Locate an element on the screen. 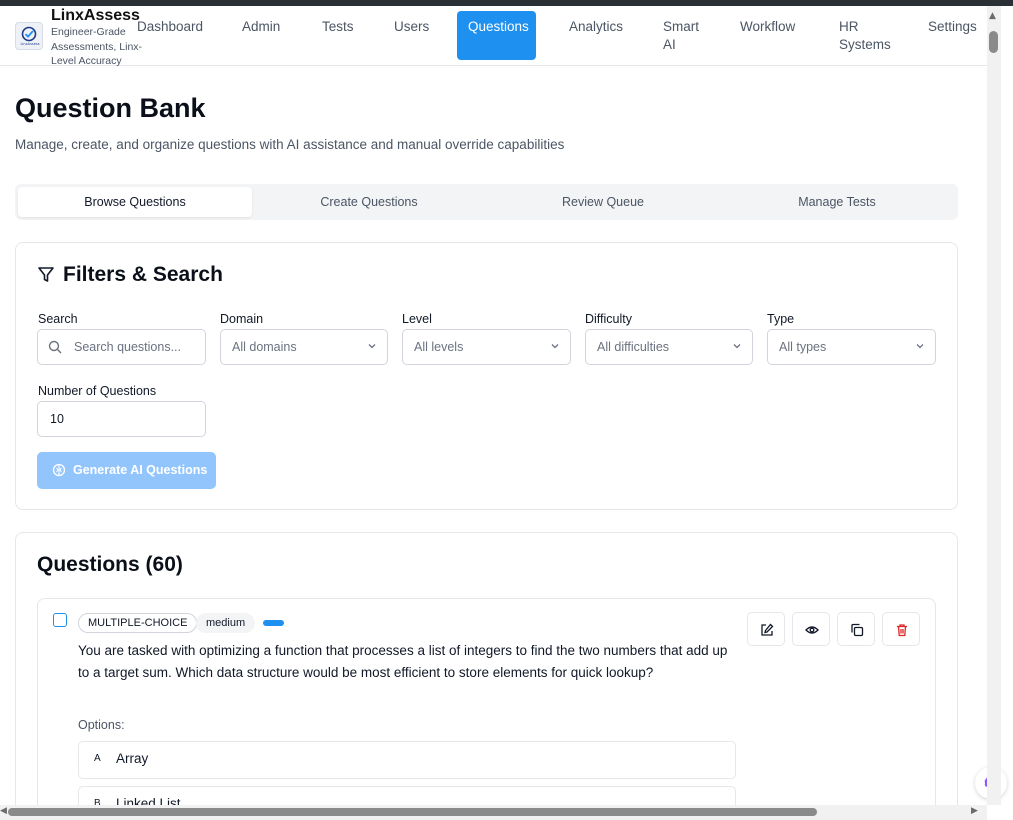 The image size is (1013, 820). nav-admin: Admin is located at coordinates (261, 35).